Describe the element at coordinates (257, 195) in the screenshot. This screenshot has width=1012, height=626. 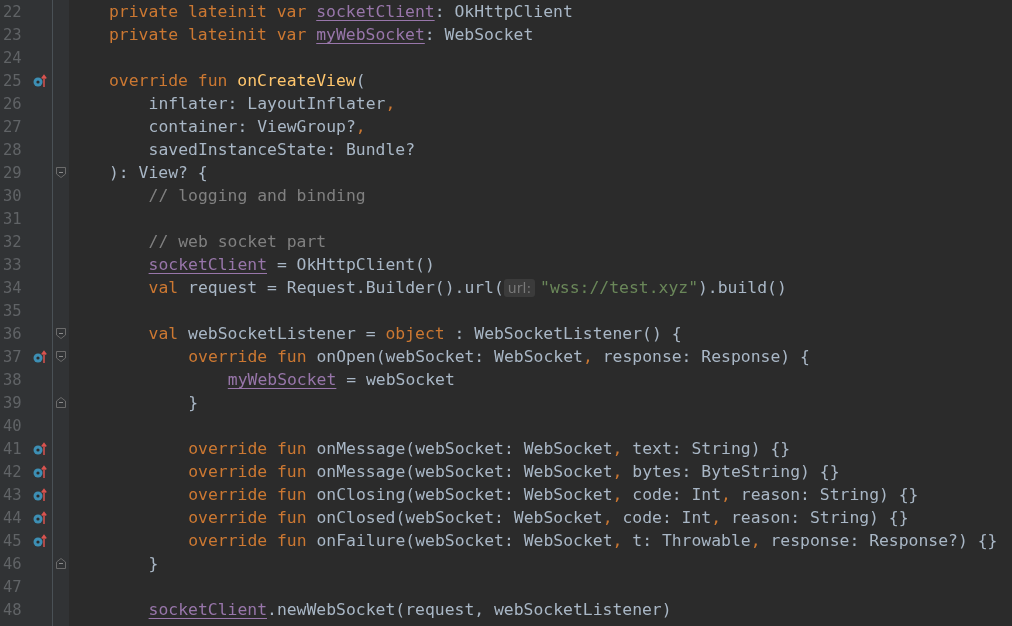
I see `code-line: // logging and binding` at that location.